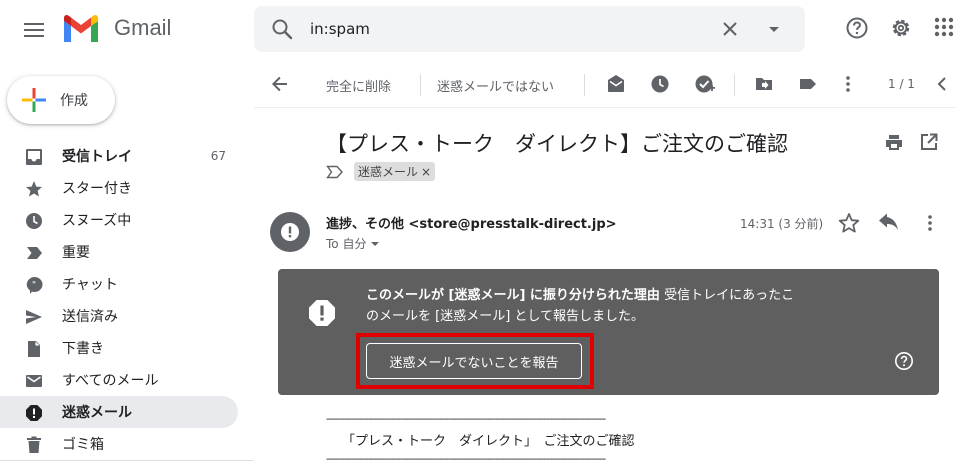  What do you see at coordinates (34, 317) in the screenshot?
I see `send-icon` at bounding box center [34, 317].